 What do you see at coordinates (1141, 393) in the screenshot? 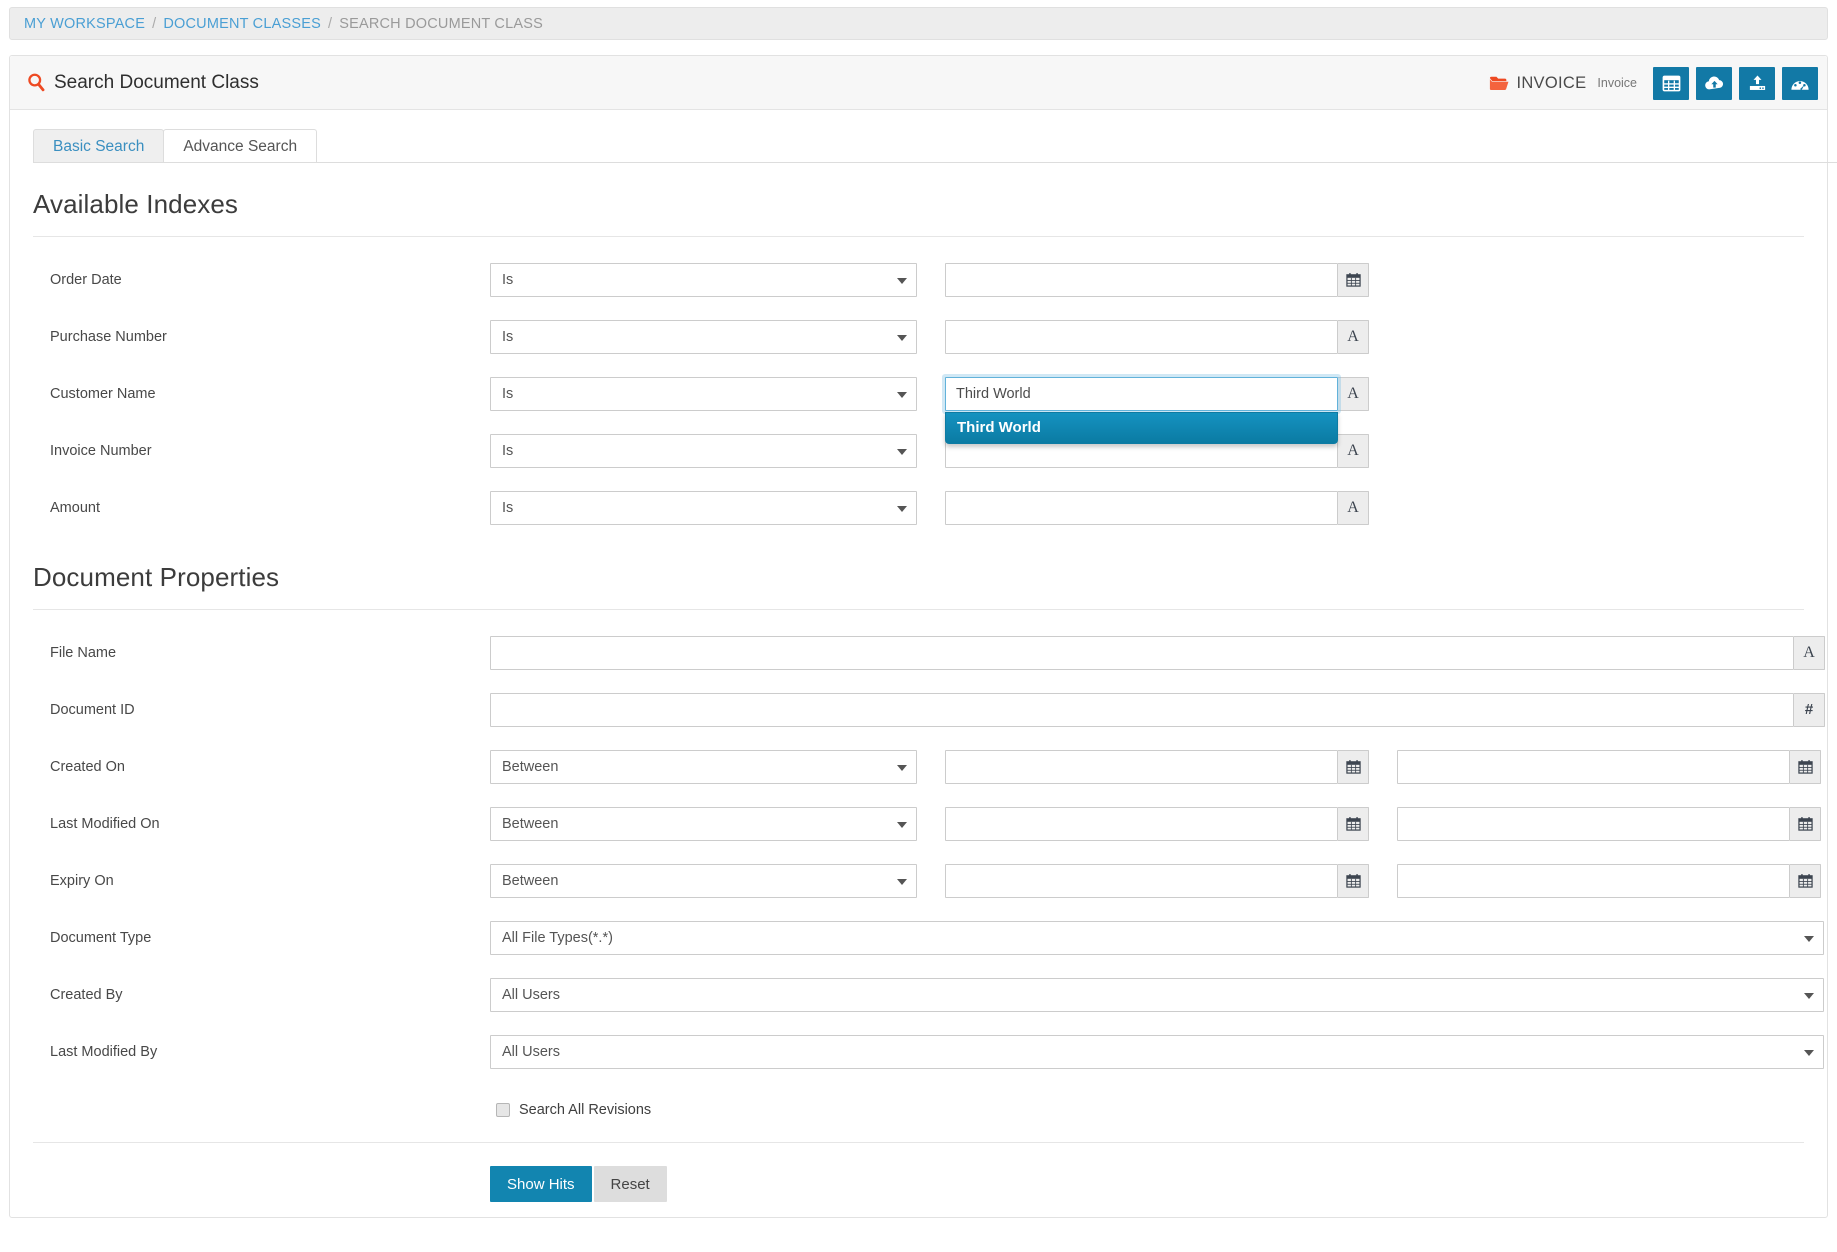
I see `index-input-customer-name` at bounding box center [1141, 393].